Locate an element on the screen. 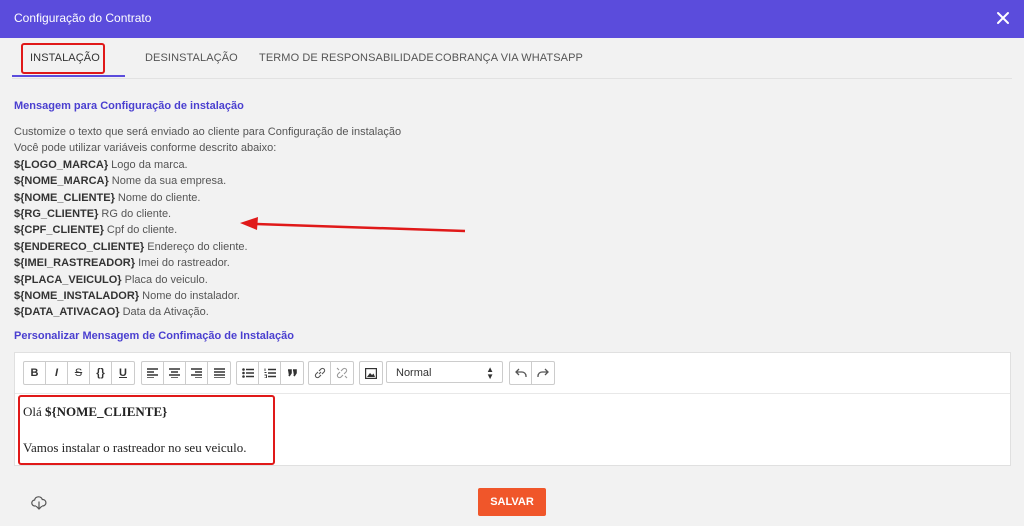  alignment-group is located at coordinates (186, 373).